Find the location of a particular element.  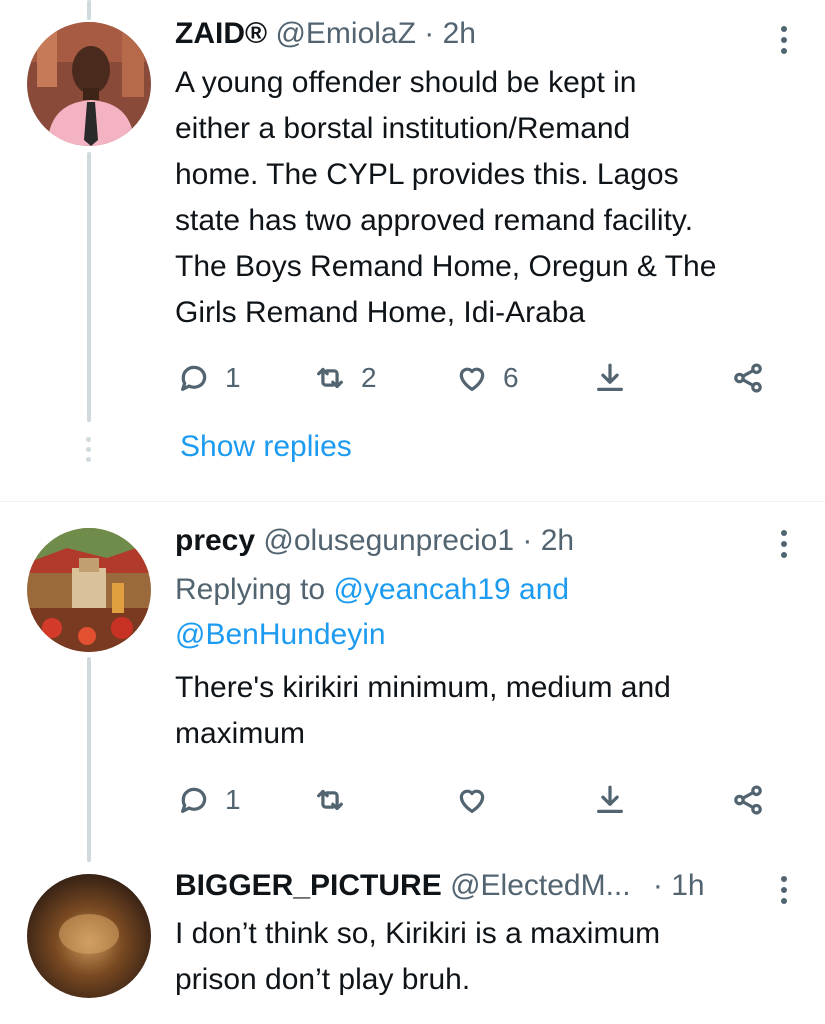

tweet-text-line: There's kirikiri minimum, medium and is located at coordinates (423, 687).